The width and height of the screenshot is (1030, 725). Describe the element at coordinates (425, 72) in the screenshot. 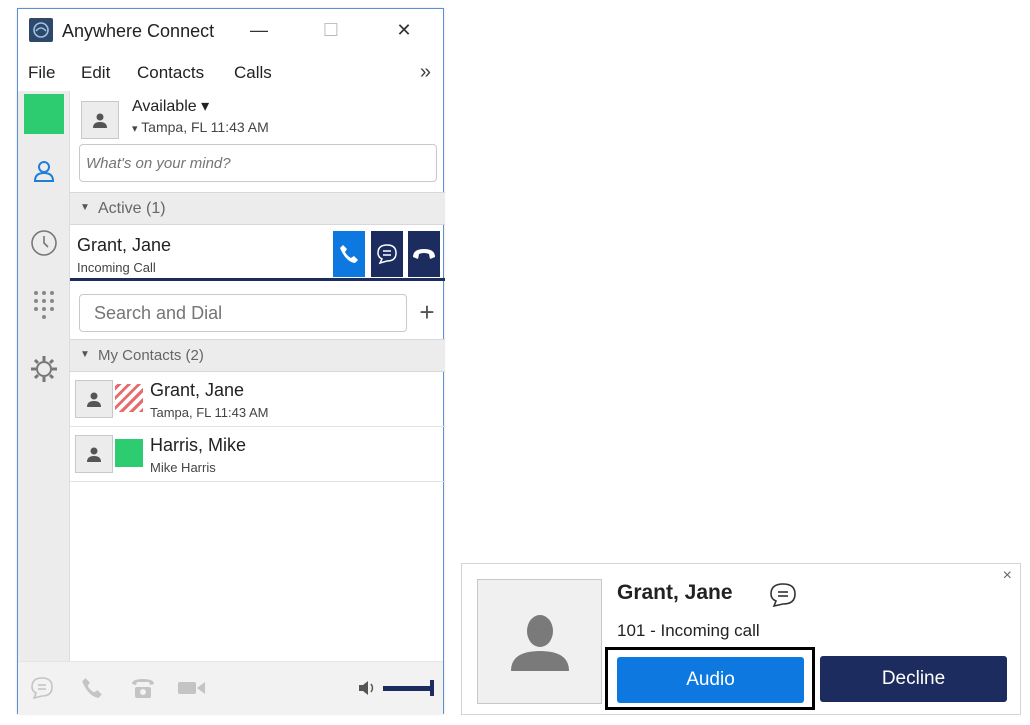

I see `menu-overflow-button: »` at that location.